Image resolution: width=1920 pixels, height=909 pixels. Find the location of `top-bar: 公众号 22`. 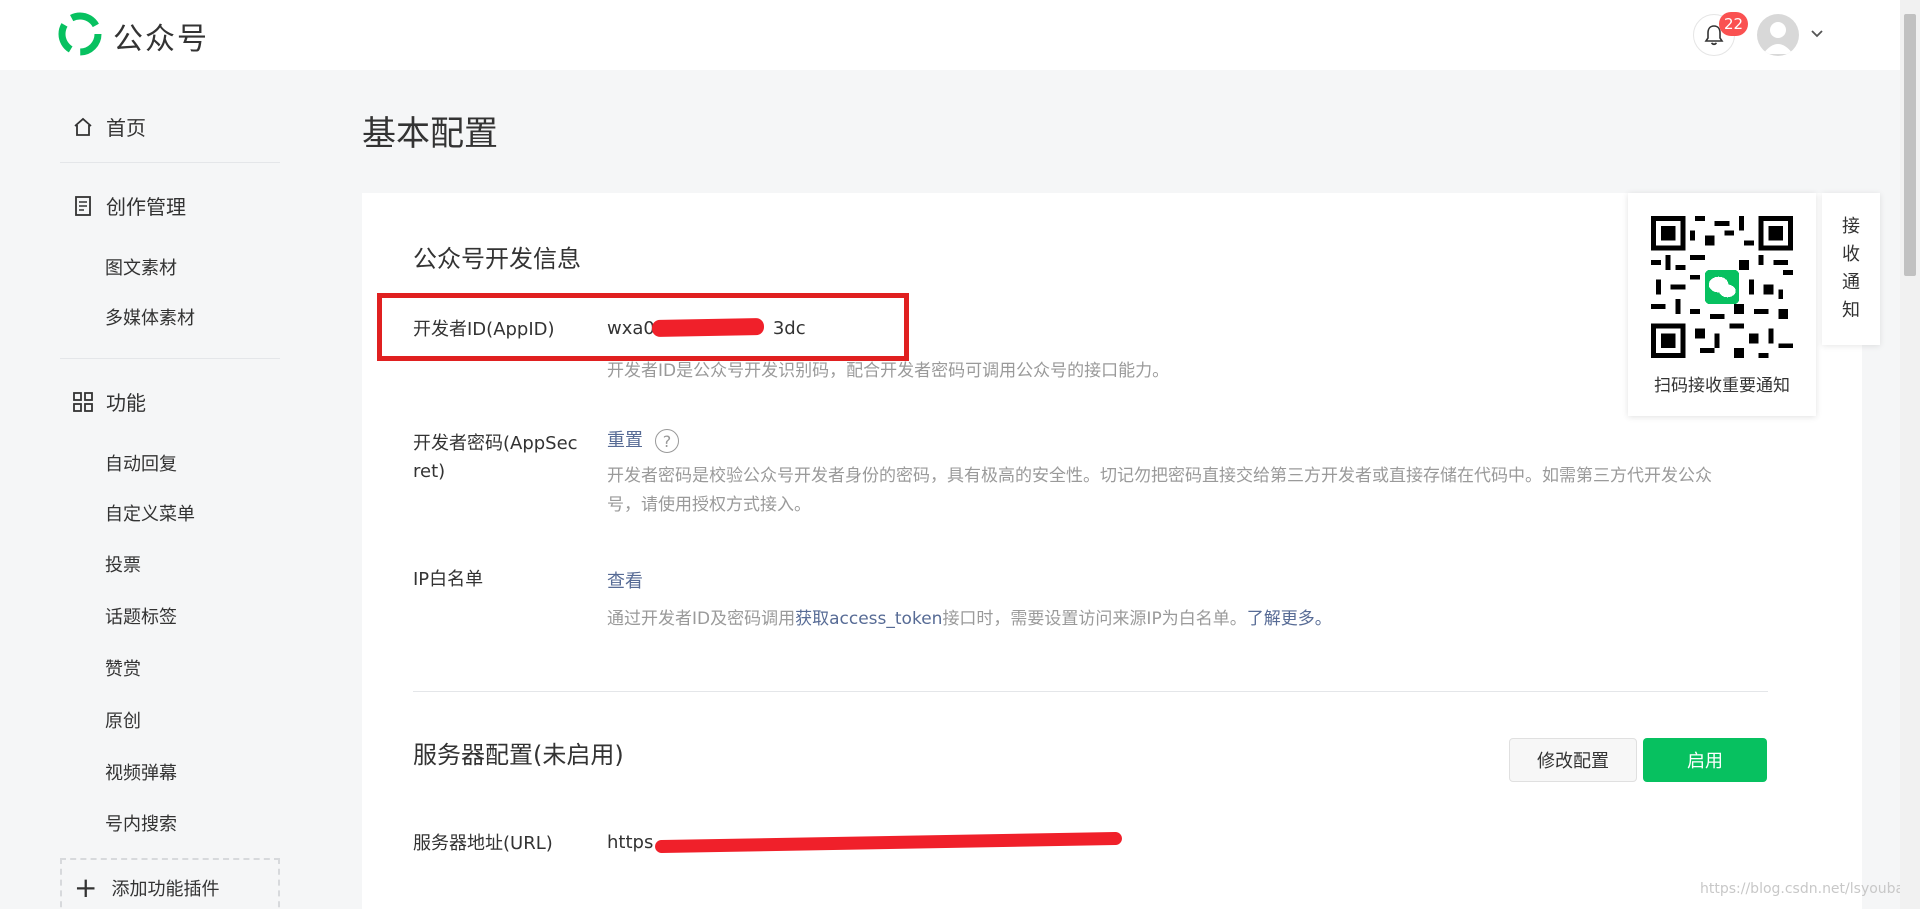

top-bar: 公众号 22 is located at coordinates (950, 35).